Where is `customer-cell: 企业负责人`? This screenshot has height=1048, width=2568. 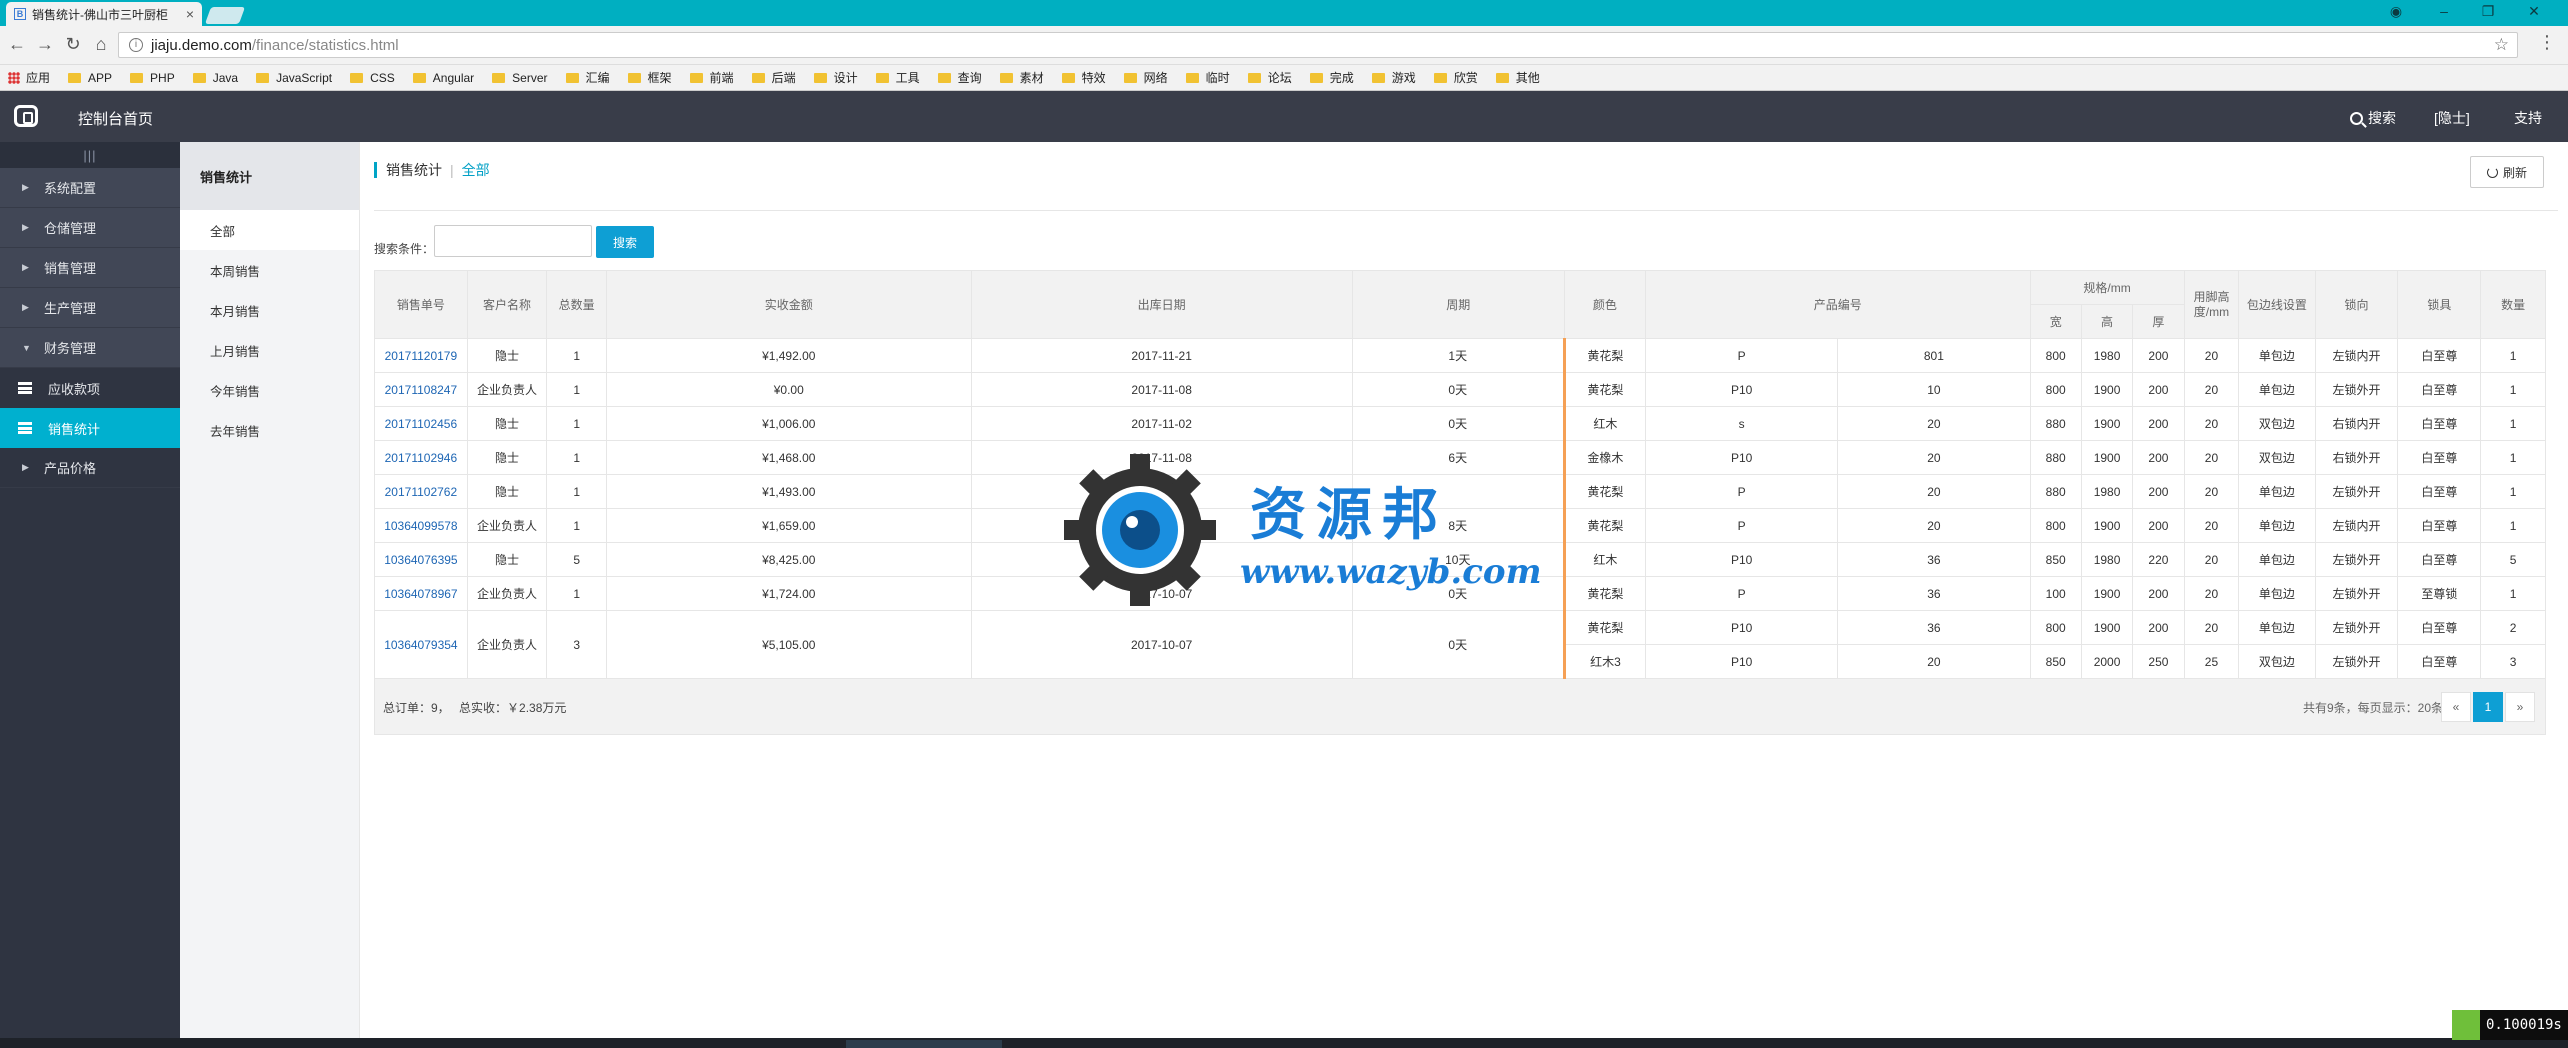 customer-cell: 企业负责人 is located at coordinates (507, 389).